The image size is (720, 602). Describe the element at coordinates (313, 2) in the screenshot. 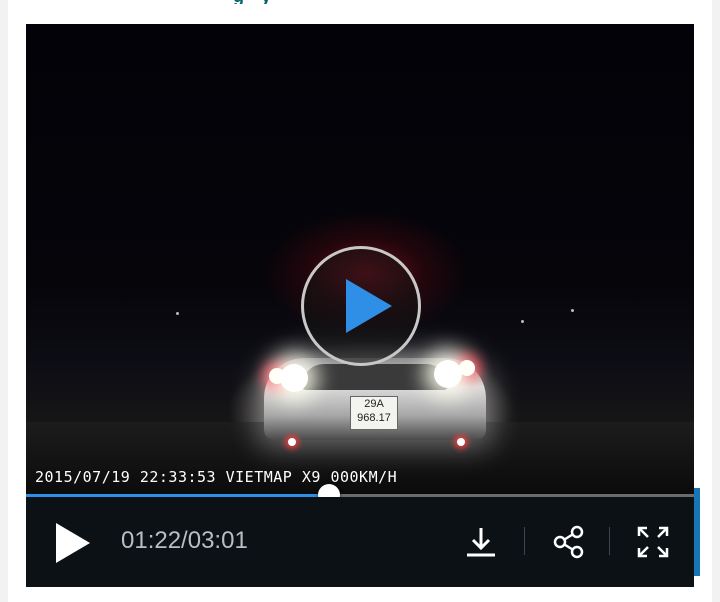

I see `article-title-fragment: g y` at that location.